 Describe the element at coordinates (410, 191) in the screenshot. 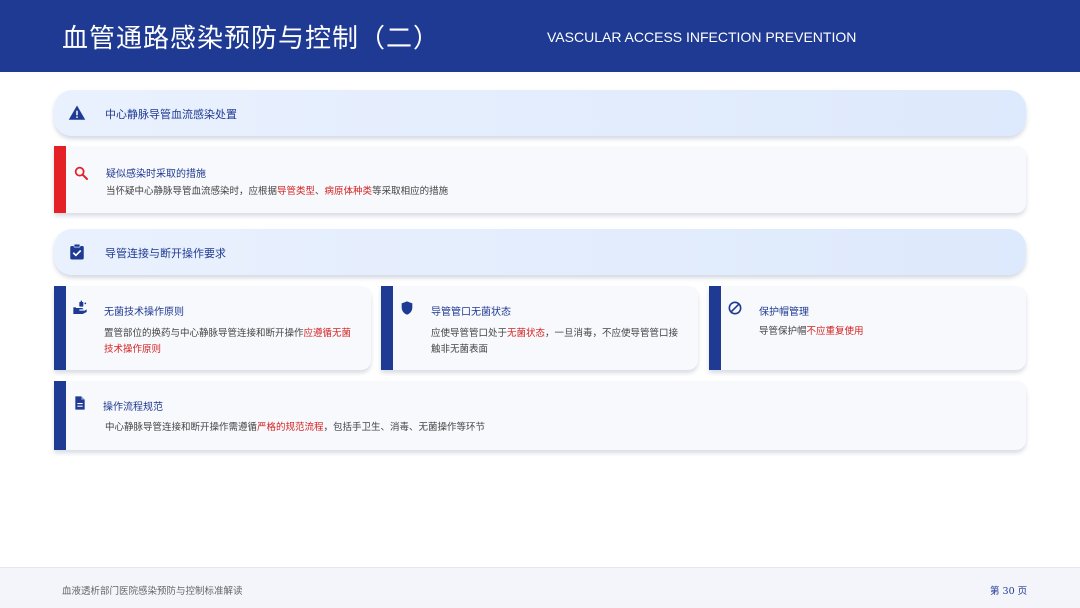

I see `body-text: 等采取相应的措施` at that location.